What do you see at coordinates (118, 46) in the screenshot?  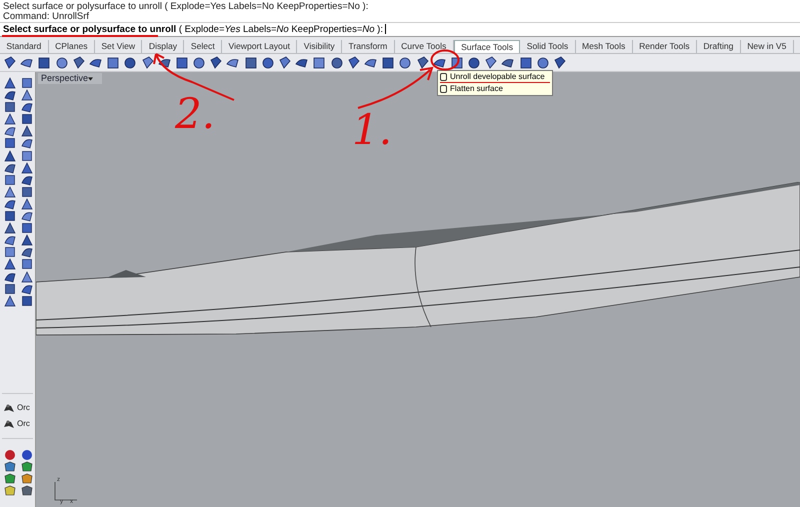 I see `toolbar-tab: Set View` at bounding box center [118, 46].